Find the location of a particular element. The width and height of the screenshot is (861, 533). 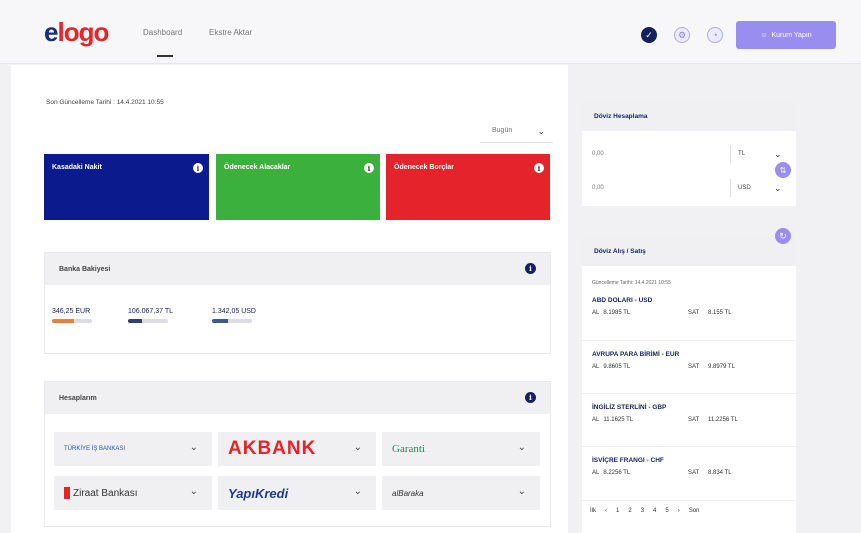

check-icon: ✓ is located at coordinates (649, 35).